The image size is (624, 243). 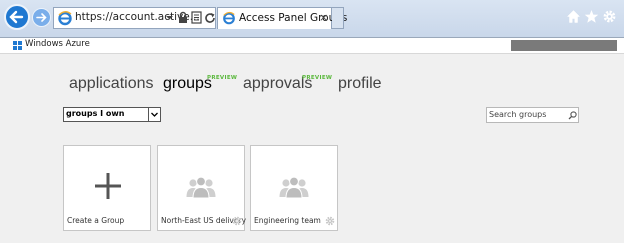 I want to click on arrow-left-icon, so click(x=16, y=17).